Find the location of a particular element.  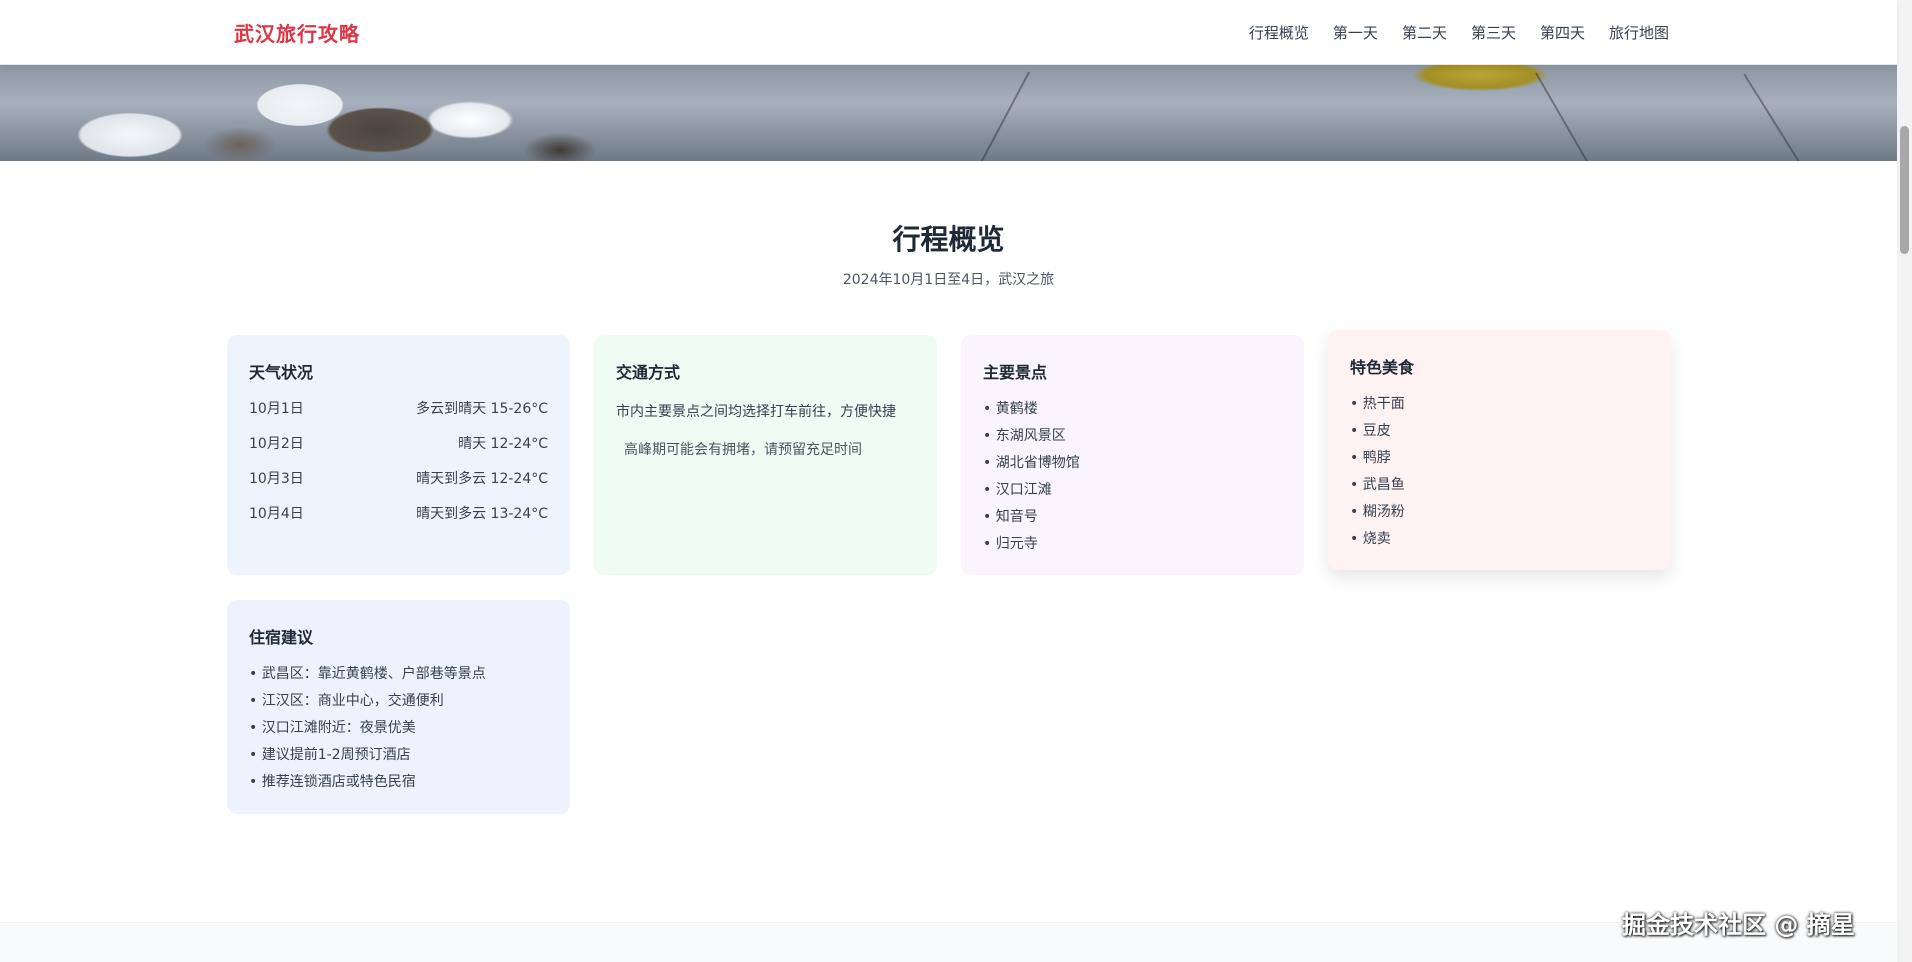

weather-date: 10月2日 is located at coordinates (276, 444).